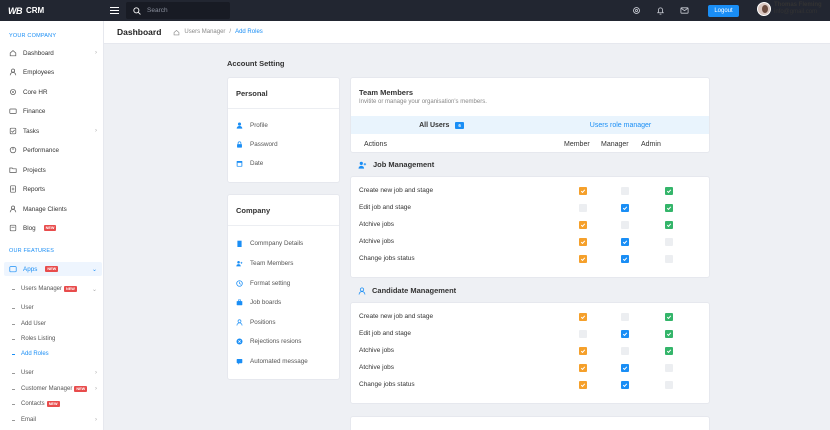 The width and height of the screenshot is (830, 430). Describe the element at coordinates (53, 170) in the screenshot. I see `sidebar-item-projects: Projects` at that location.